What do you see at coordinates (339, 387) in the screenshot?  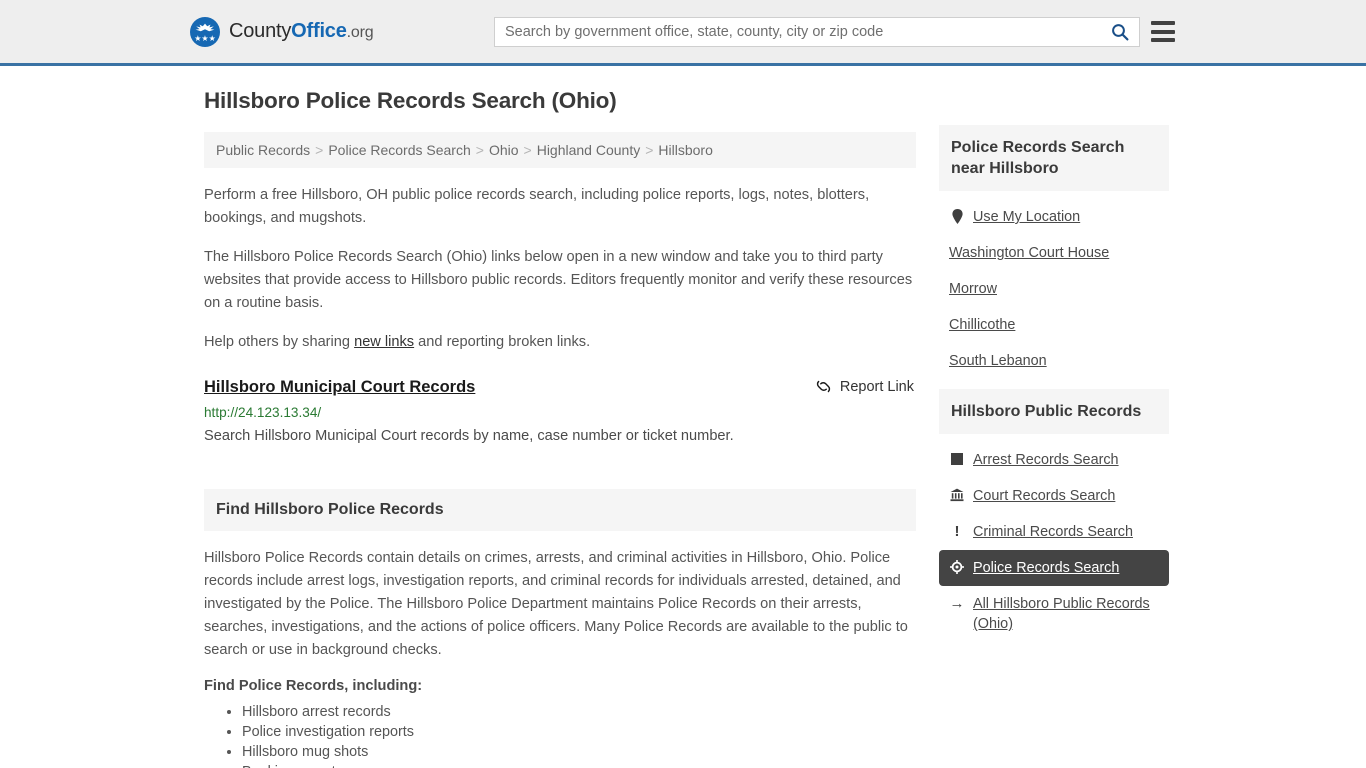 I see `result-title-link: Hillsboro Municipal Court Records` at bounding box center [339, 387].